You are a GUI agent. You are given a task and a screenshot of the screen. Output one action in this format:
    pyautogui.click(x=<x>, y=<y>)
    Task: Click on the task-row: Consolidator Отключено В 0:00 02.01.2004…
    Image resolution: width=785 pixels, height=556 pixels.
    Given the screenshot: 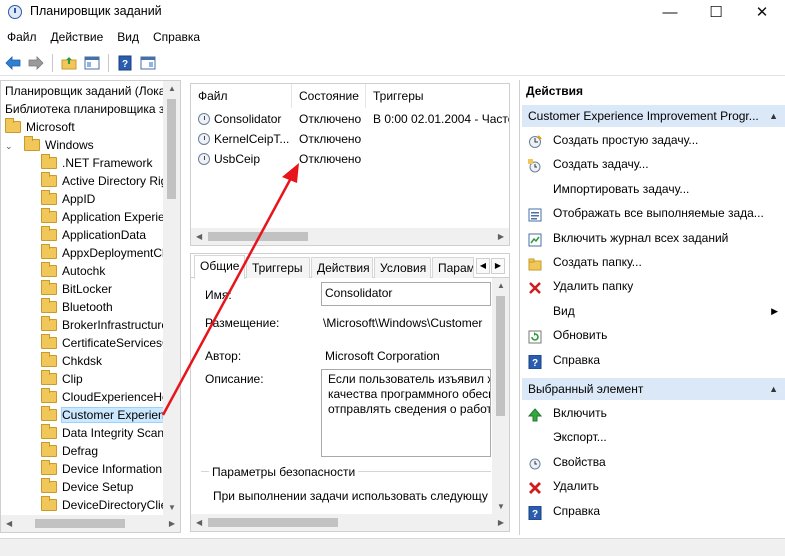 What is the action you would take?
    pyautogui.click(x=350, y=119)
    